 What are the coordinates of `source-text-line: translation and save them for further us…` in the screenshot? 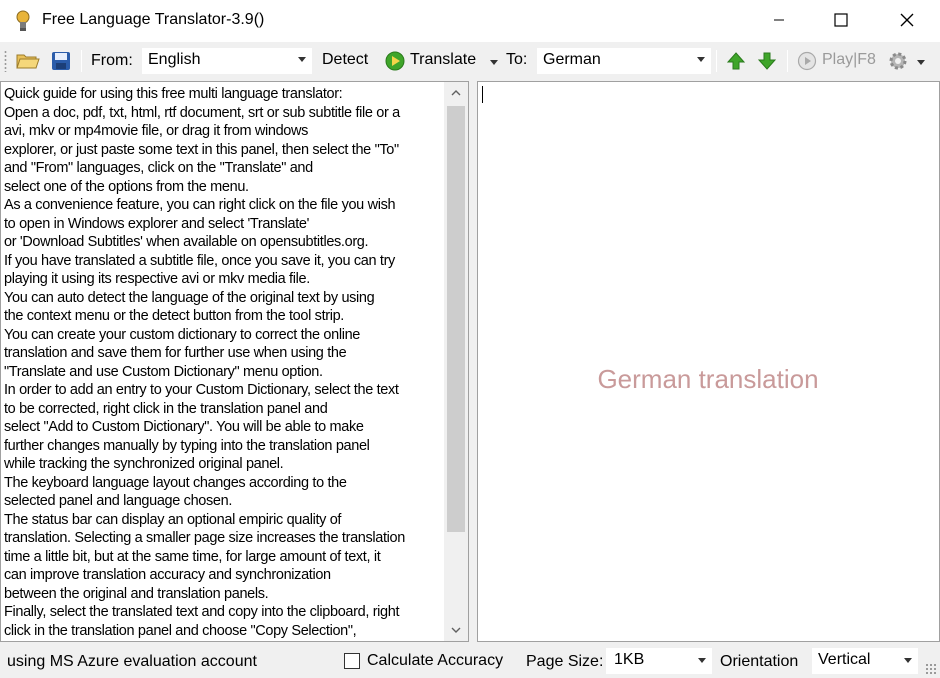 It's located at (175, 353).